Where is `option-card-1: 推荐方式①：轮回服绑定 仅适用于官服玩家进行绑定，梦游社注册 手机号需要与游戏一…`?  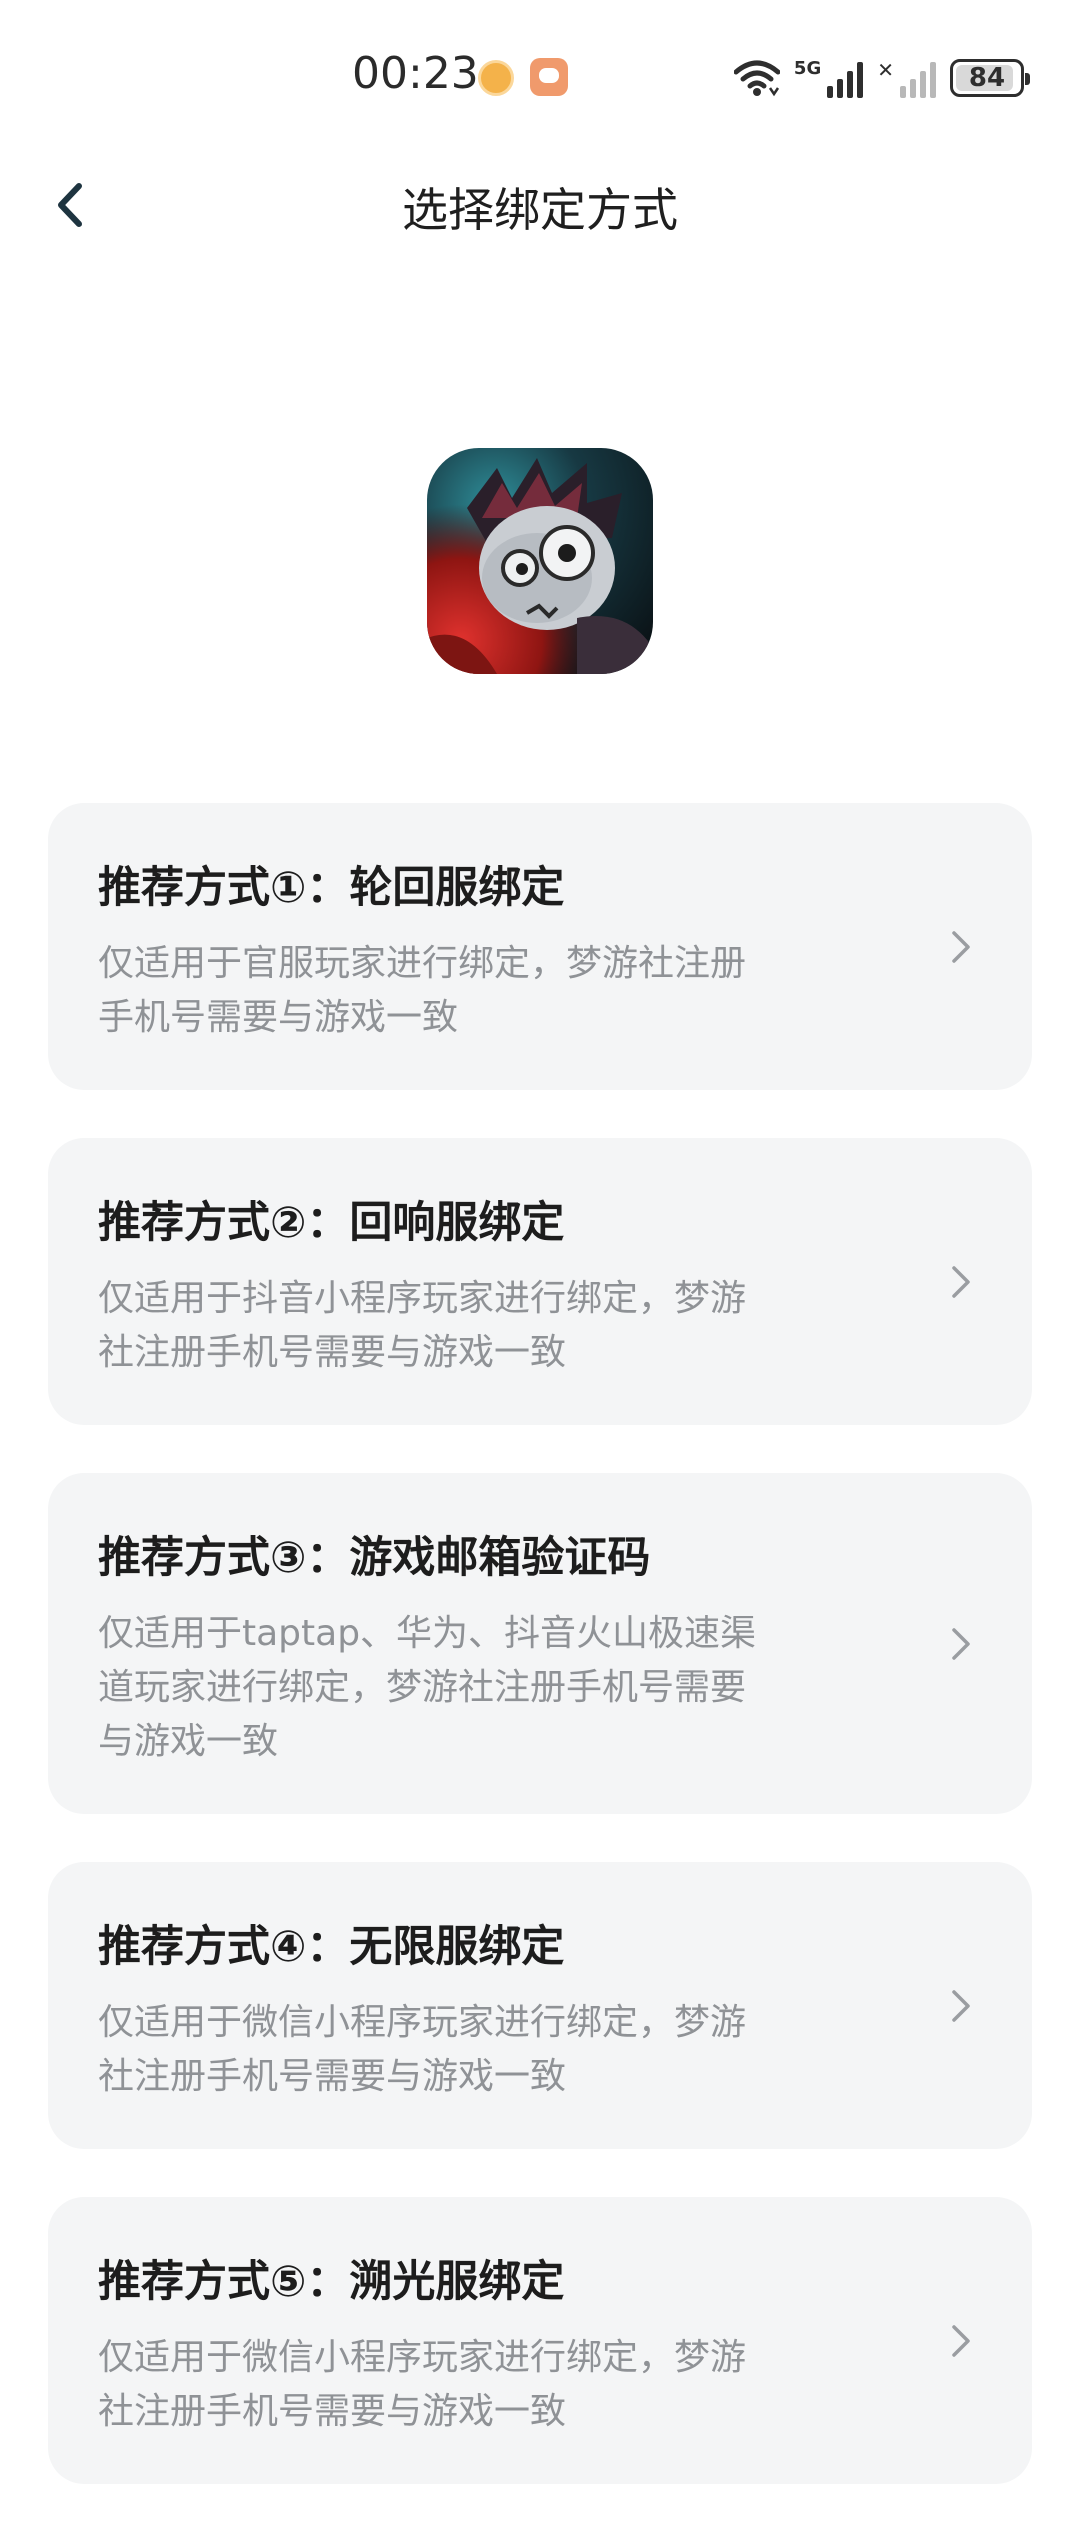 option-card-1: 推荐方式①：轮回服绑定 仅适用于官服玩家进行绑定，梦游社注册 手机号需要与游戏一… is located at coordinates (540, 946).